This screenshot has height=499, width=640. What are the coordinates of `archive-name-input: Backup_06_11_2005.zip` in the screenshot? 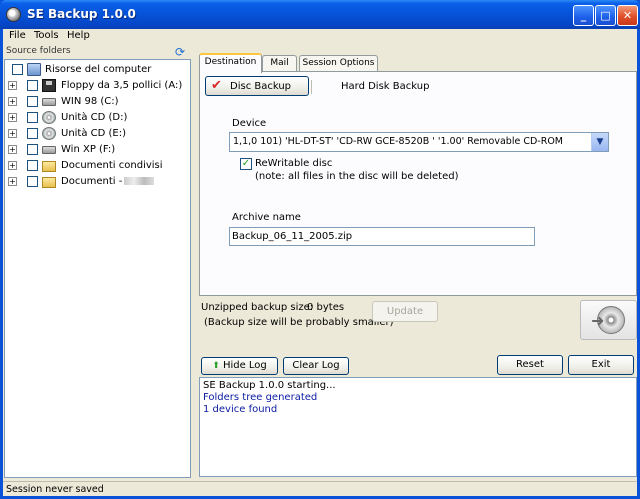 It's located at (382, 236).